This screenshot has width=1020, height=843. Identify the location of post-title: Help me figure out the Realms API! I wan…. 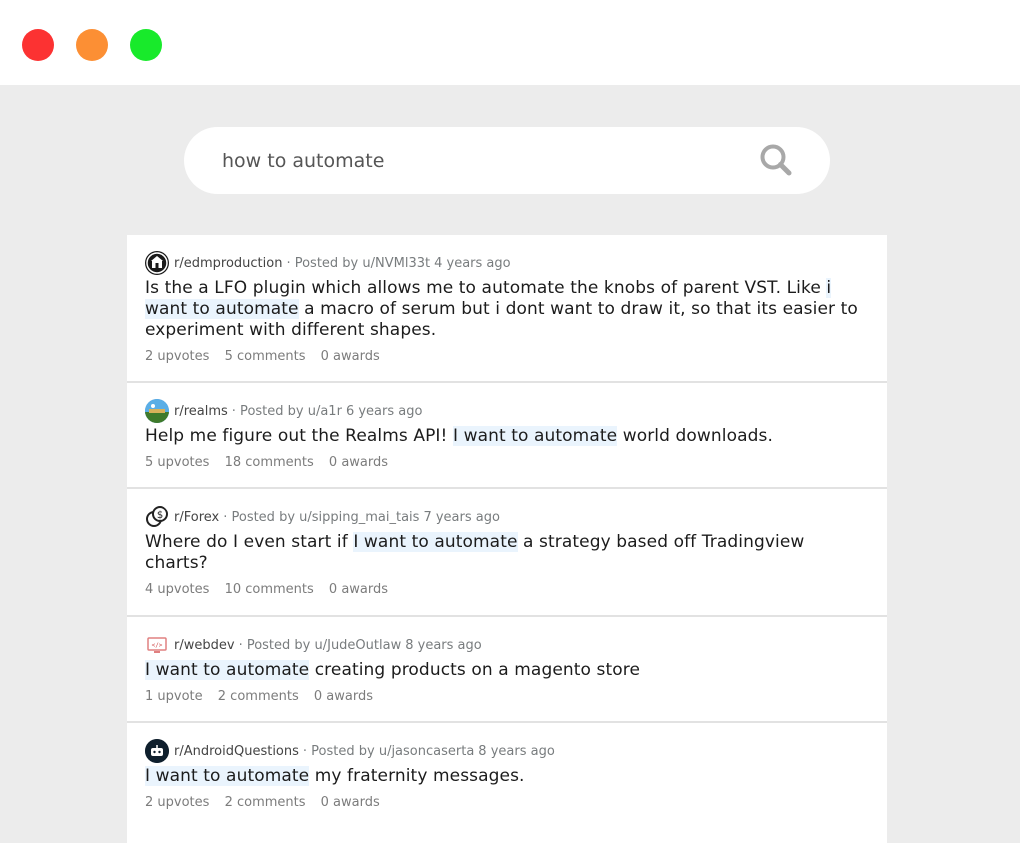
(507, 436).